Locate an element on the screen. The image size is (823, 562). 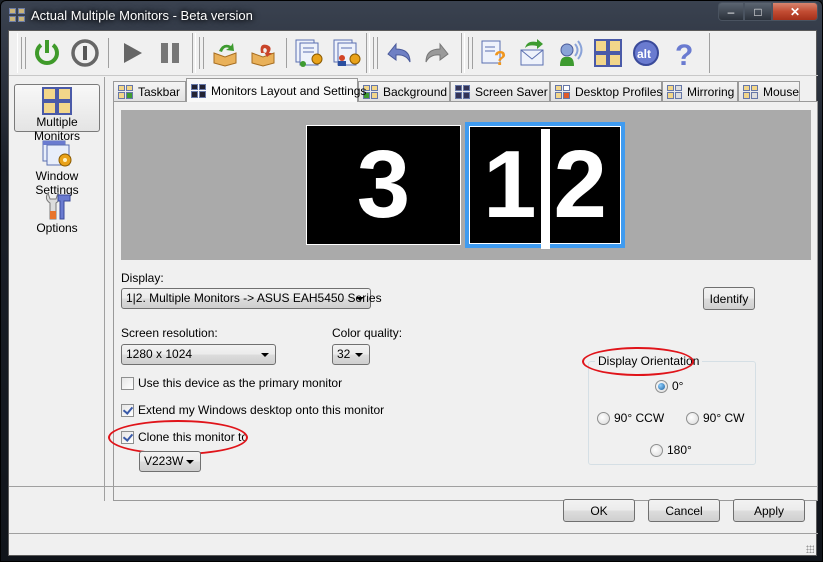
svg-text: alt is located at coordinates (644, 54).